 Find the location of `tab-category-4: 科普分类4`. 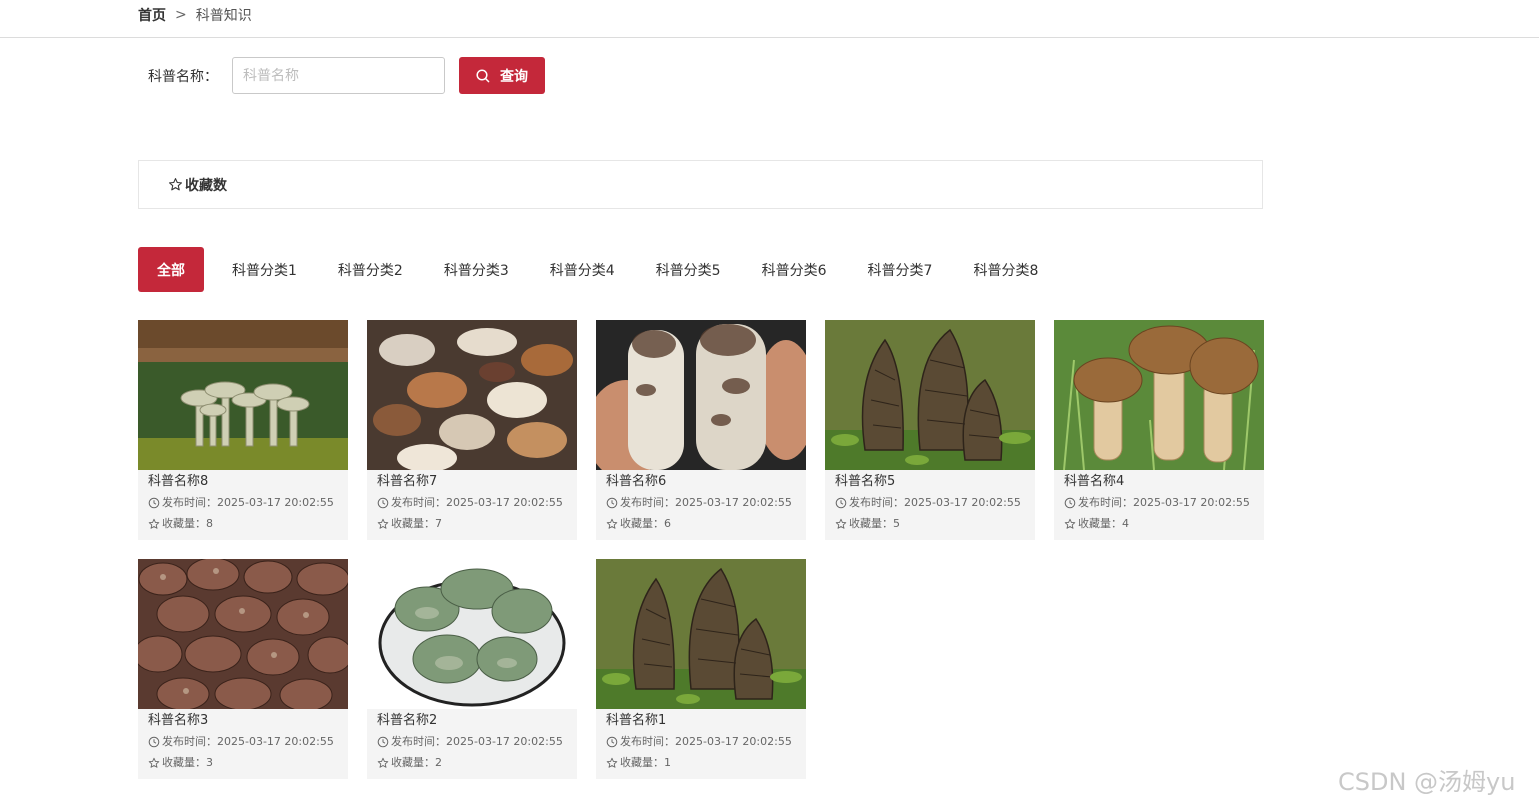

tab-category-4: 科普分类4 is located at coordinates (582, 269).